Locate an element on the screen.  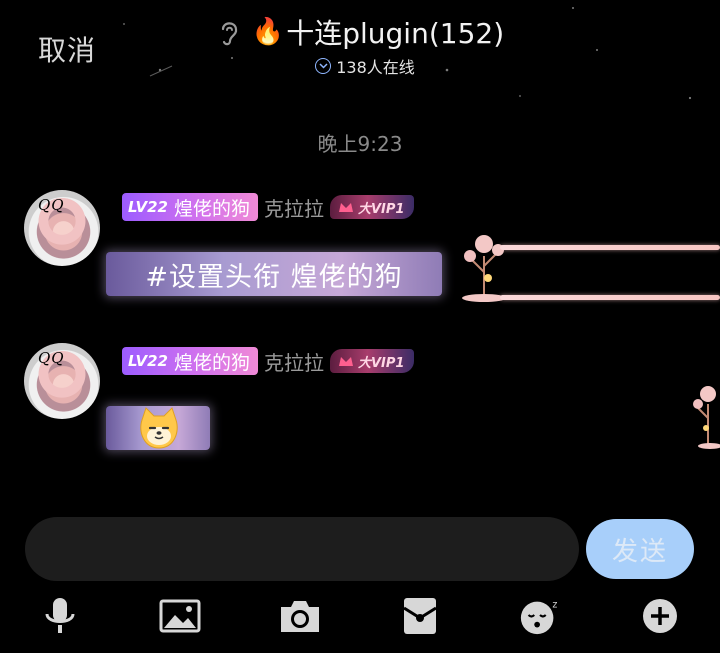
red-packet-icon is located at coordinates (420, 616).